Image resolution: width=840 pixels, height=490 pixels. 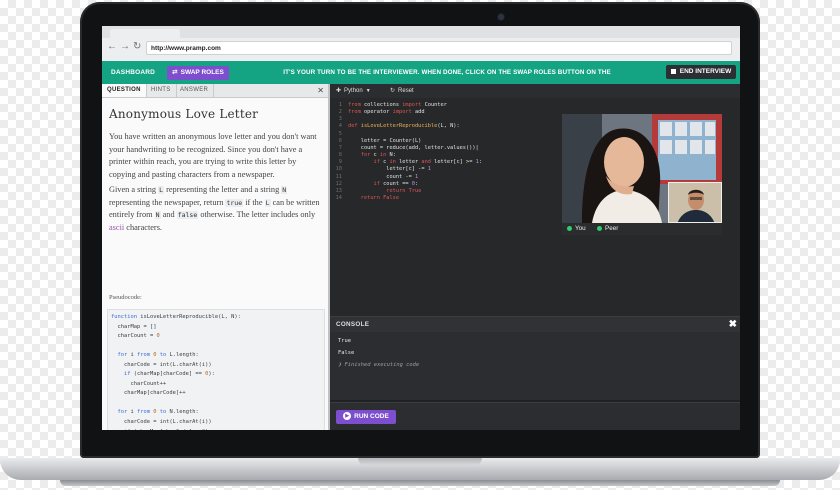 I want to click on browser-tabstrip, so click(x=421, y=32).